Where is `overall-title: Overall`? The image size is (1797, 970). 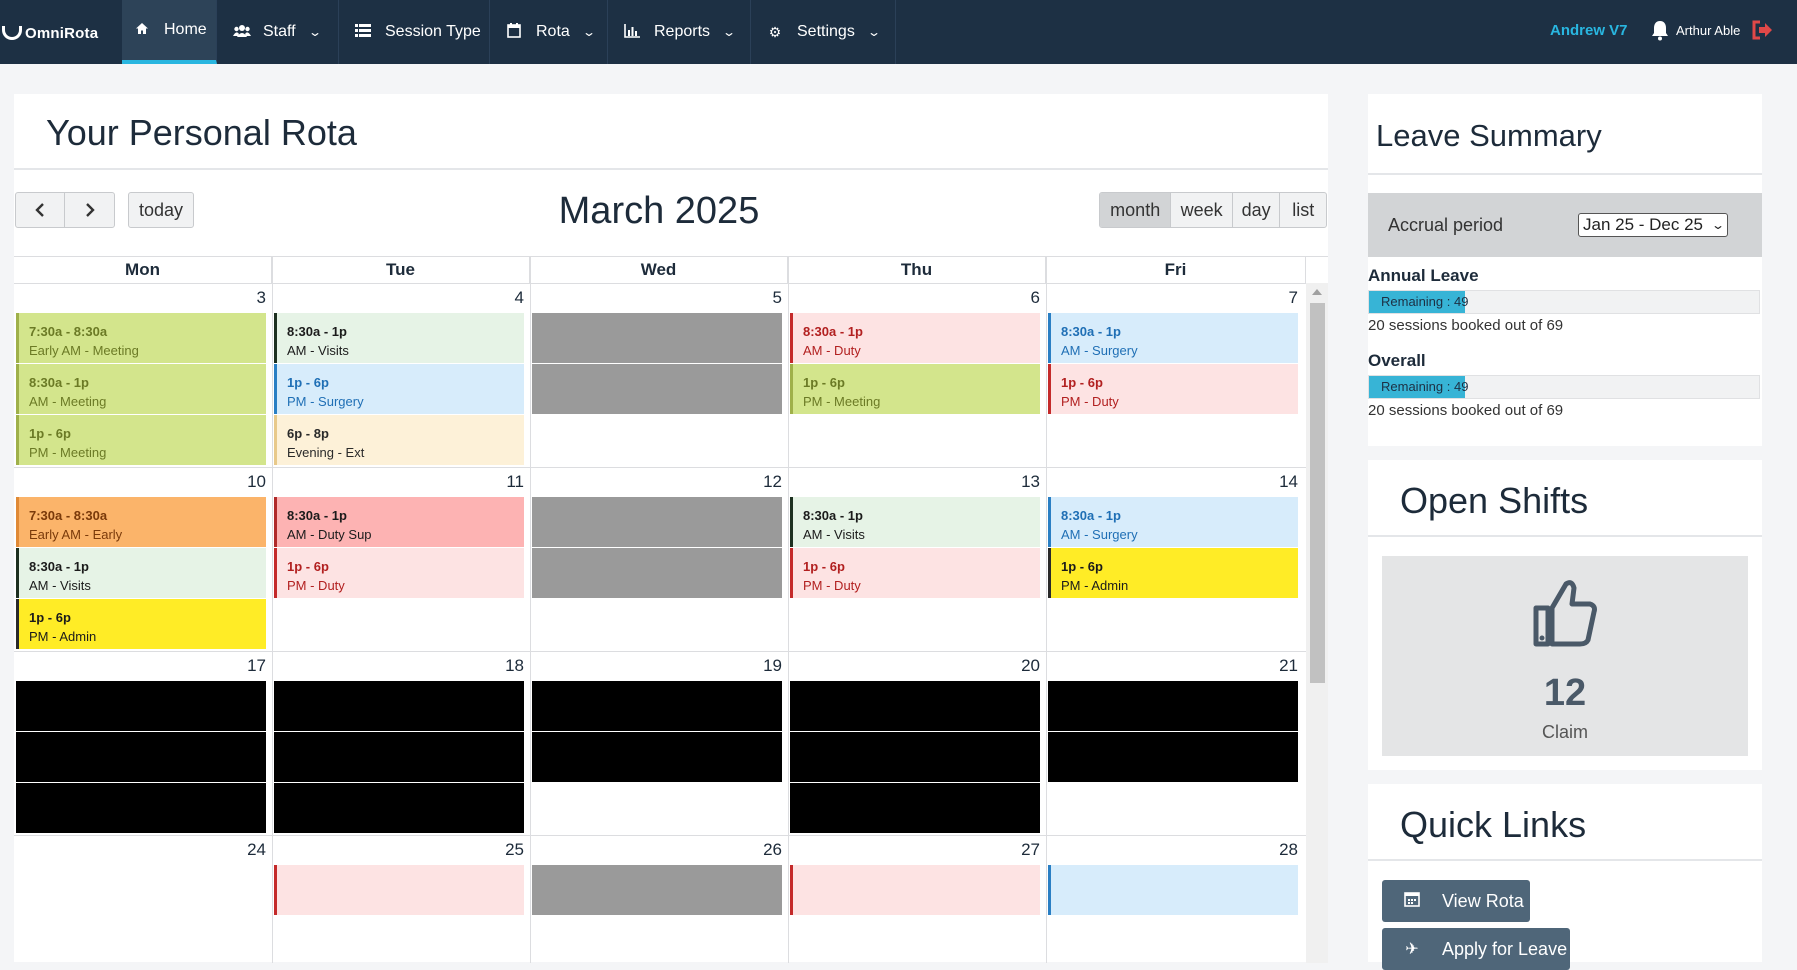 overall-title: Overall is located at coordinates (1397, 360).